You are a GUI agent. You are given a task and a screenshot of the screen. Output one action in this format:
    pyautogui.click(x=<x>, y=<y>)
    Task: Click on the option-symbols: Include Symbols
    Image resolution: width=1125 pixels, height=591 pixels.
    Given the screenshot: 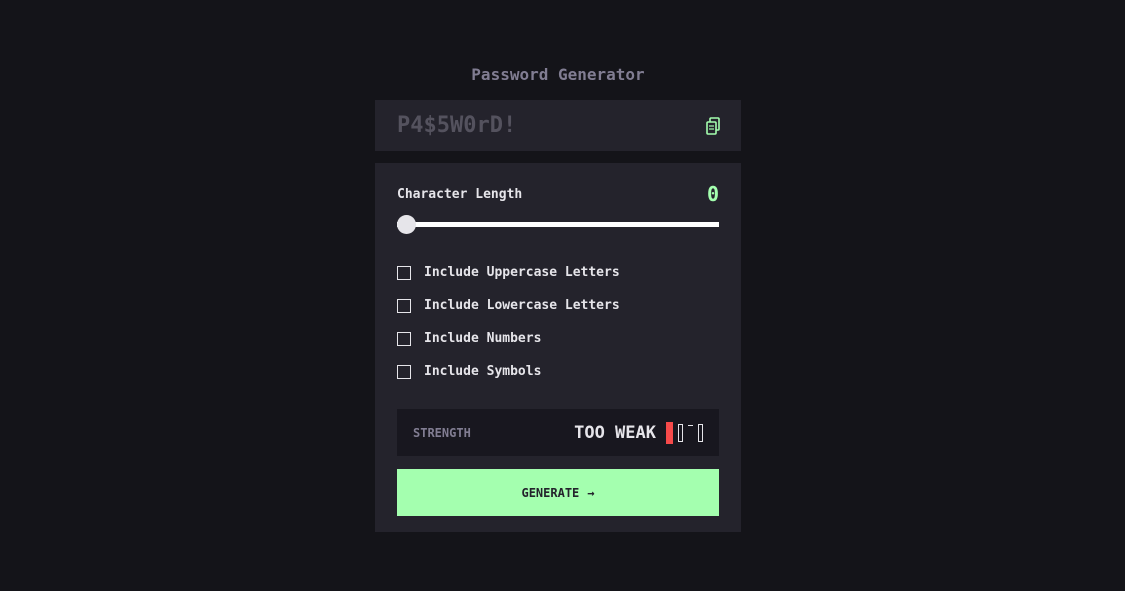 What is the action you would take?
    pyautogui.click(x=558, y=371)
    